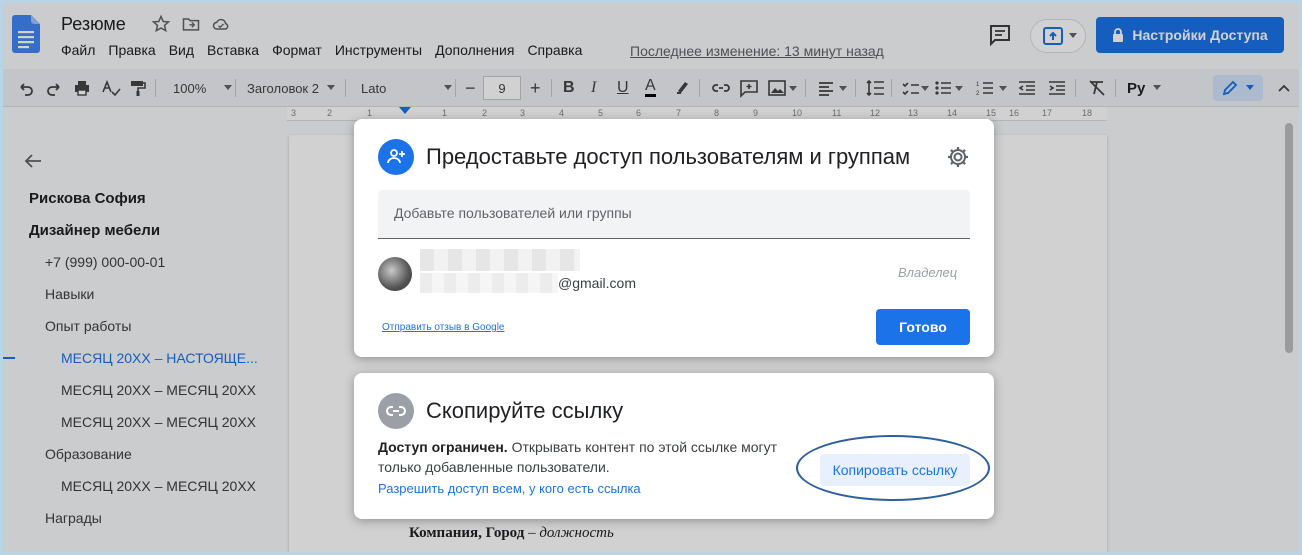  I want to click on gear-icon, so click(958, 157).